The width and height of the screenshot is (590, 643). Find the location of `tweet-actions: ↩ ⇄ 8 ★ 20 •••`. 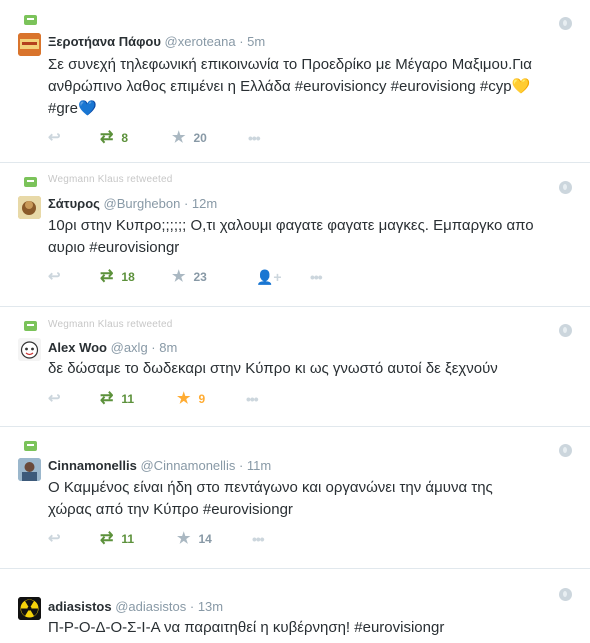

tweet-actions: ↩ ⇄ 8 ★ 20 ••• is located at coordinates (198, 138).